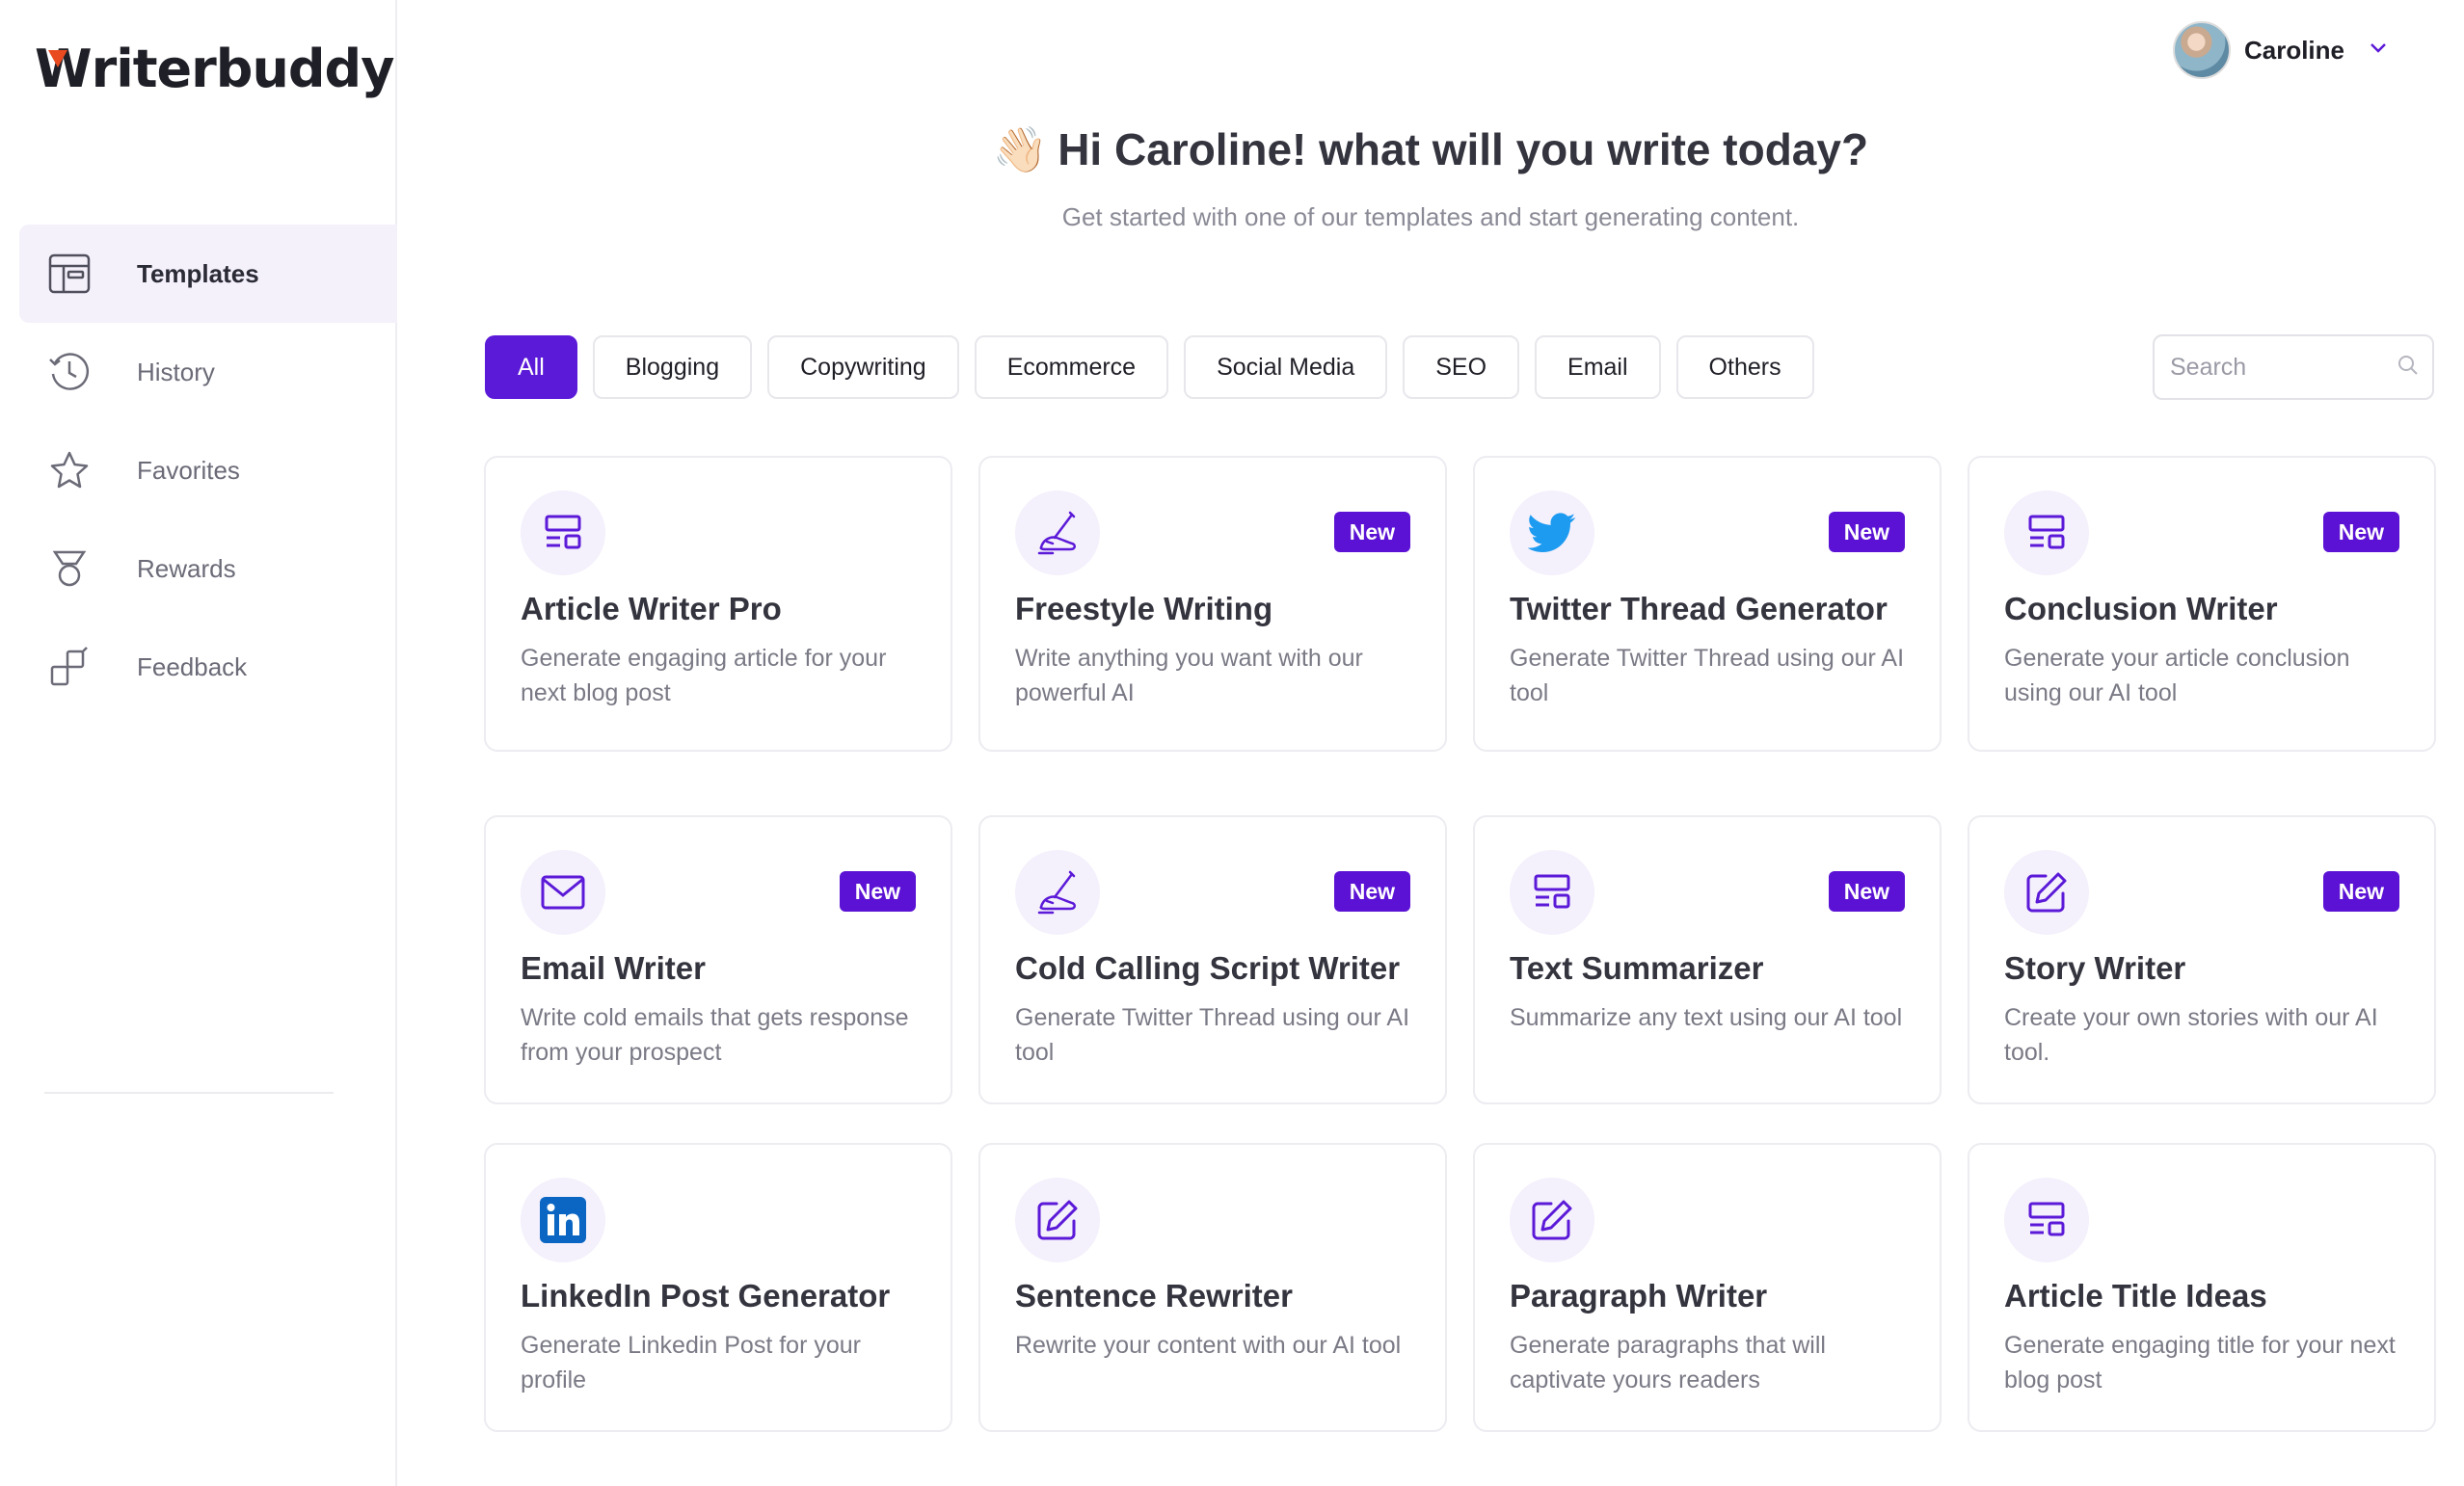  I want to click on writerbuddy-logo: Writerbuddy, so click(215, 69).